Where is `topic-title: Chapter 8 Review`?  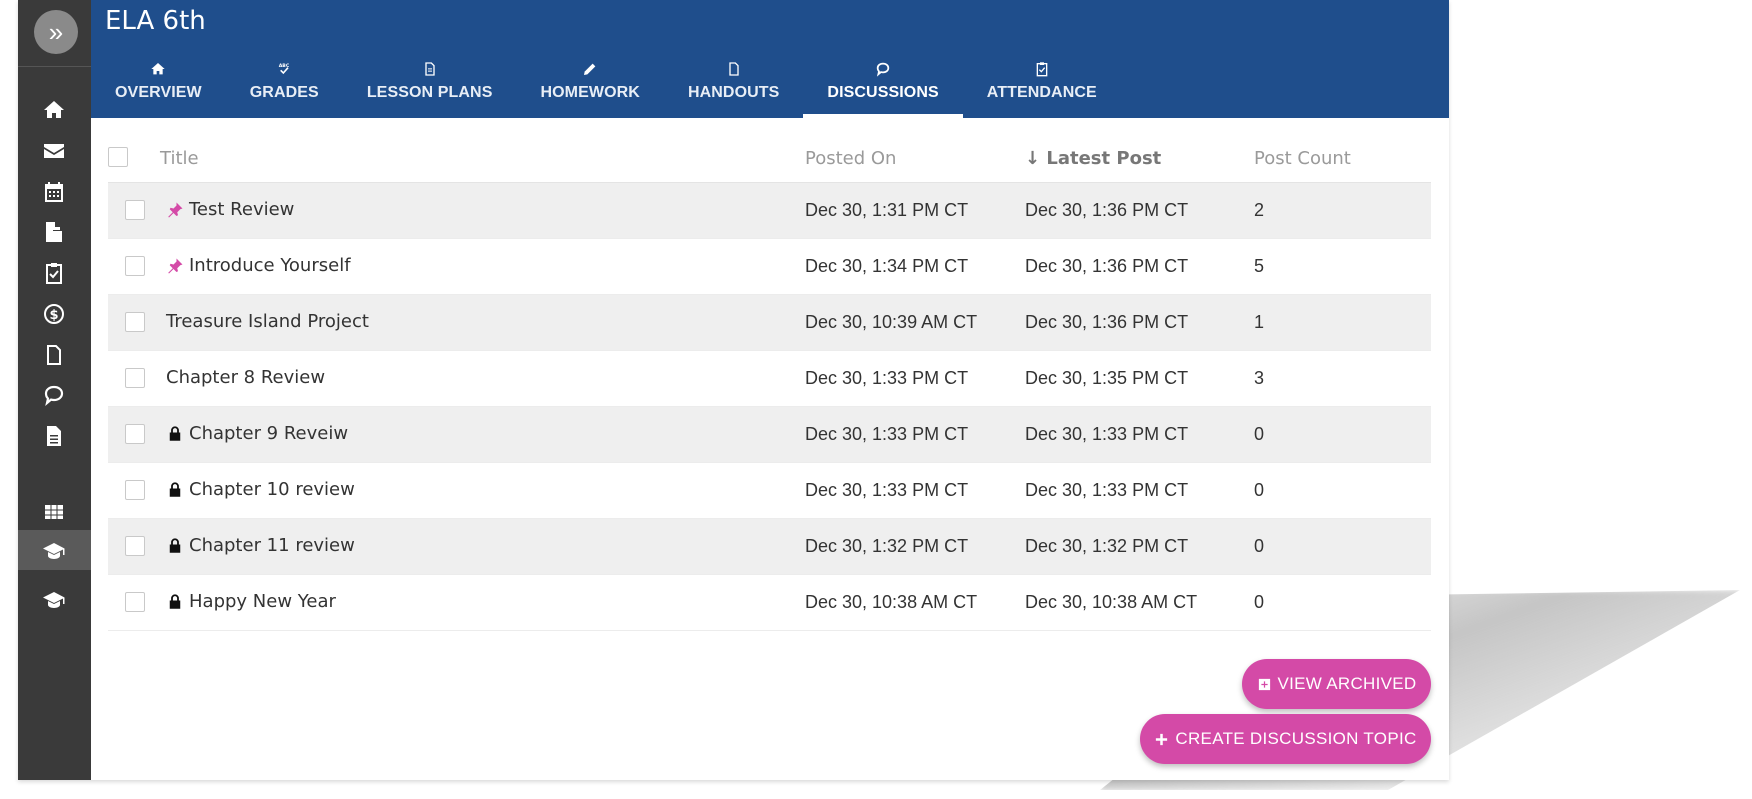
topic-title: Chapter 8 Review is located at coordinates (245, 377).